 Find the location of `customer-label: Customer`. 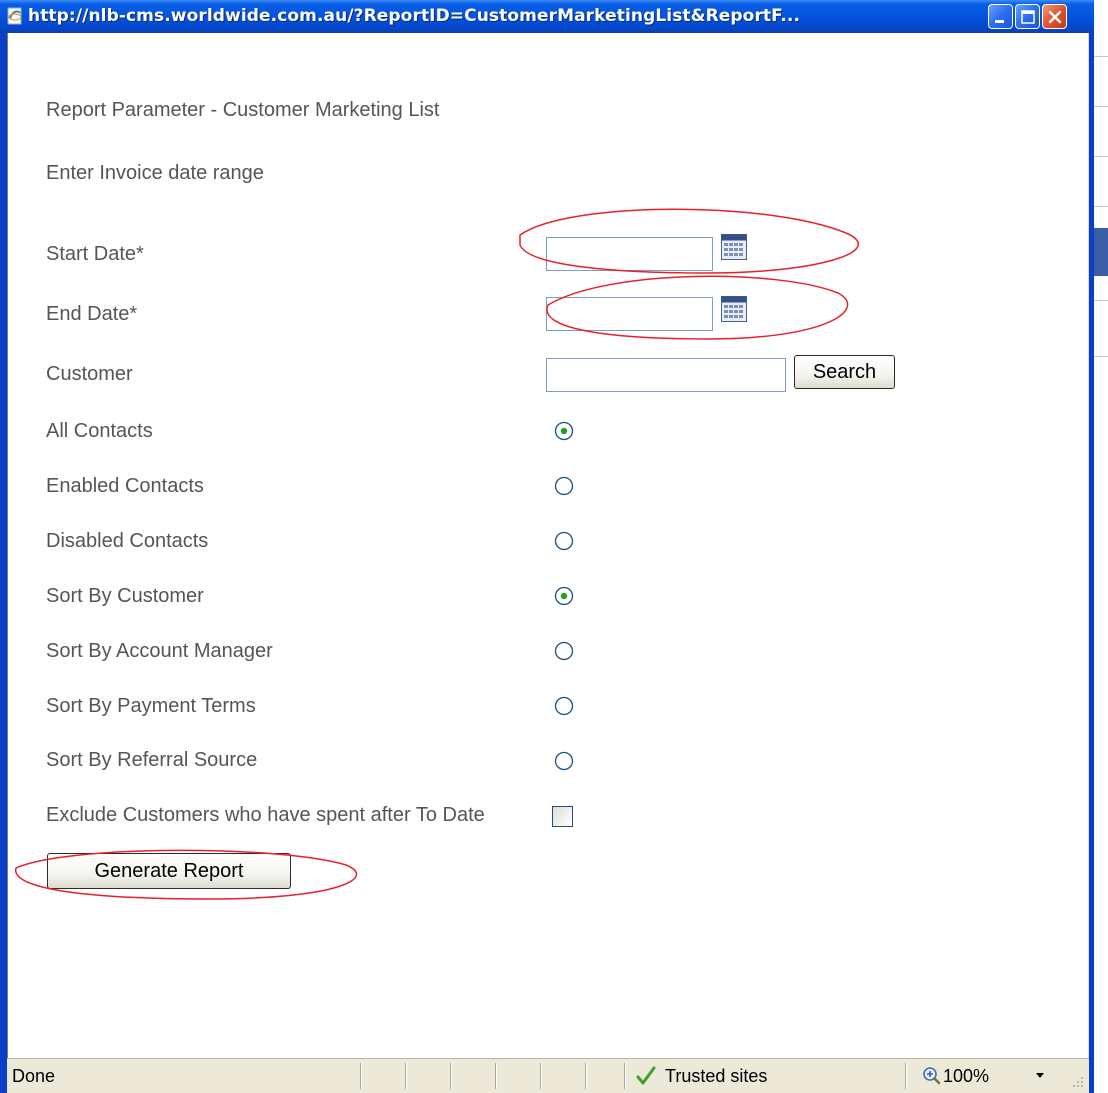

customer-label: Customer is located at coordinates (89, 374).